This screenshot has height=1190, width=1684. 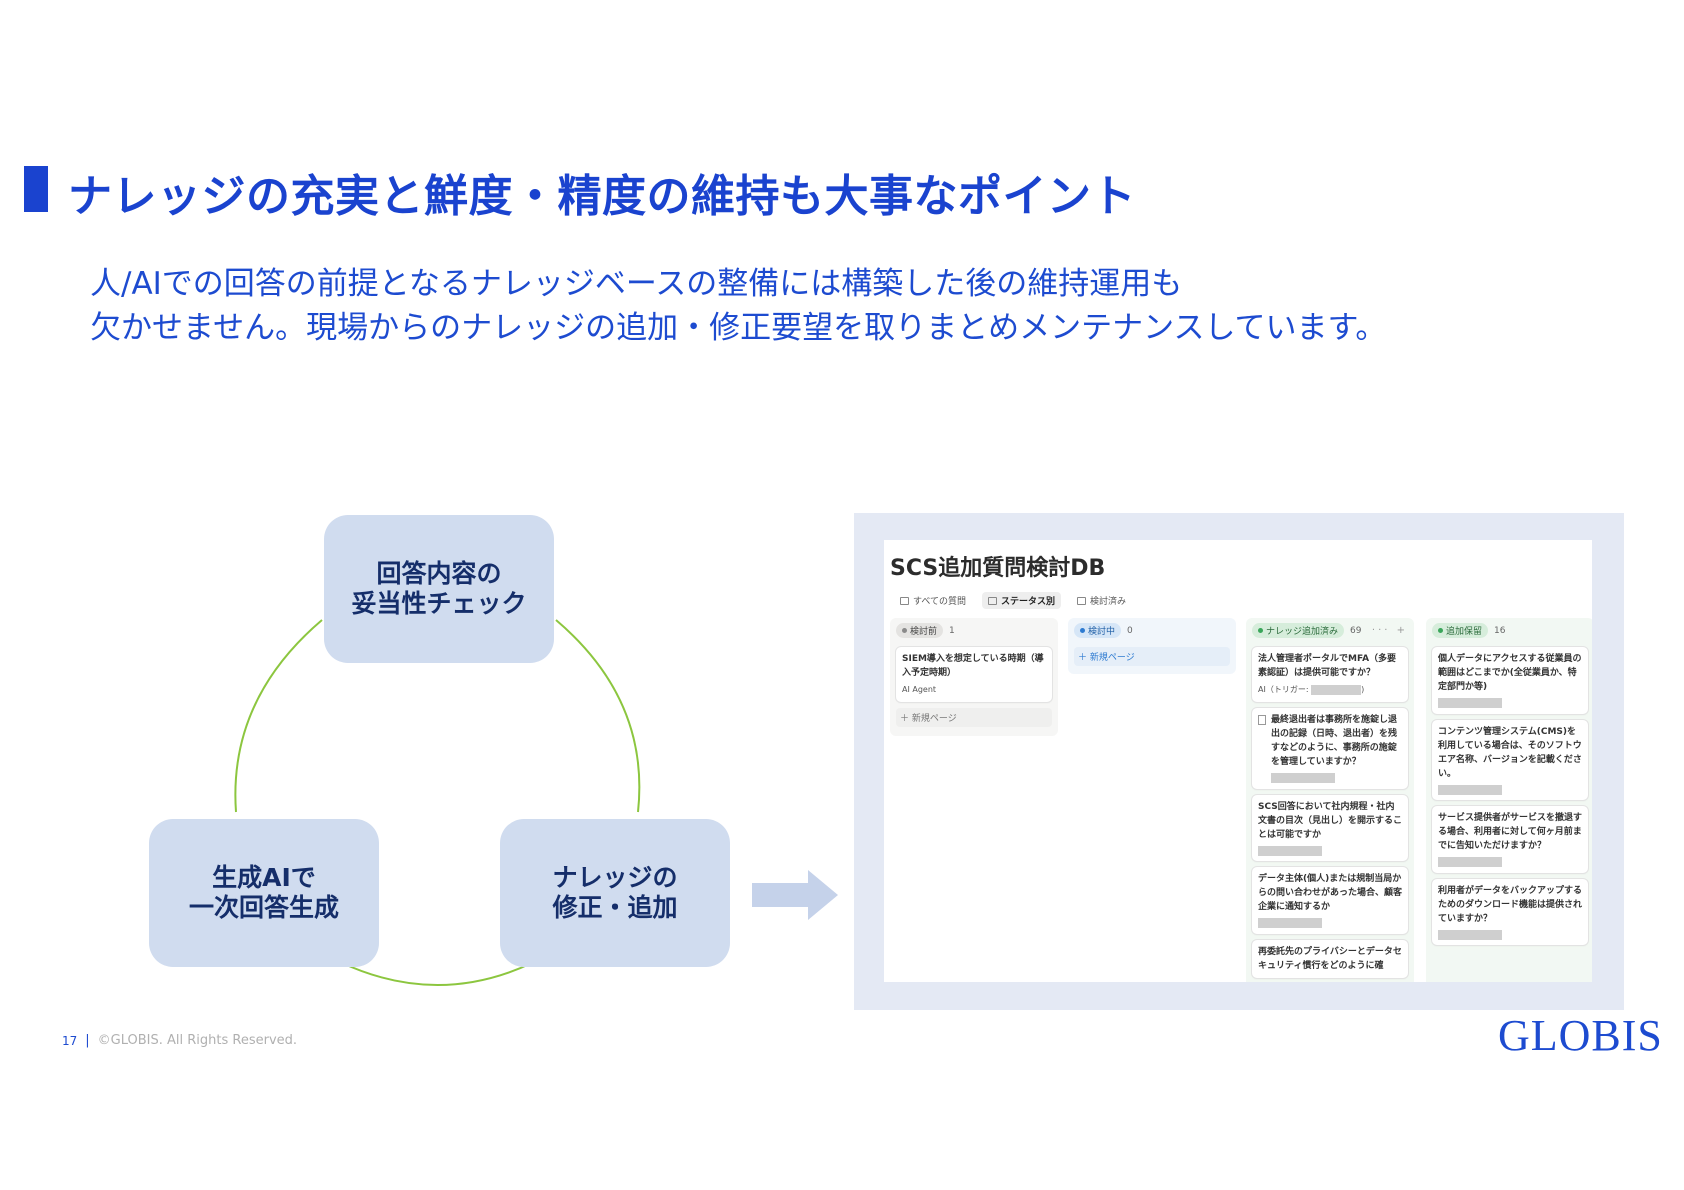 I want to click on status-badge: 検討中, so click(x=1098, y=630).